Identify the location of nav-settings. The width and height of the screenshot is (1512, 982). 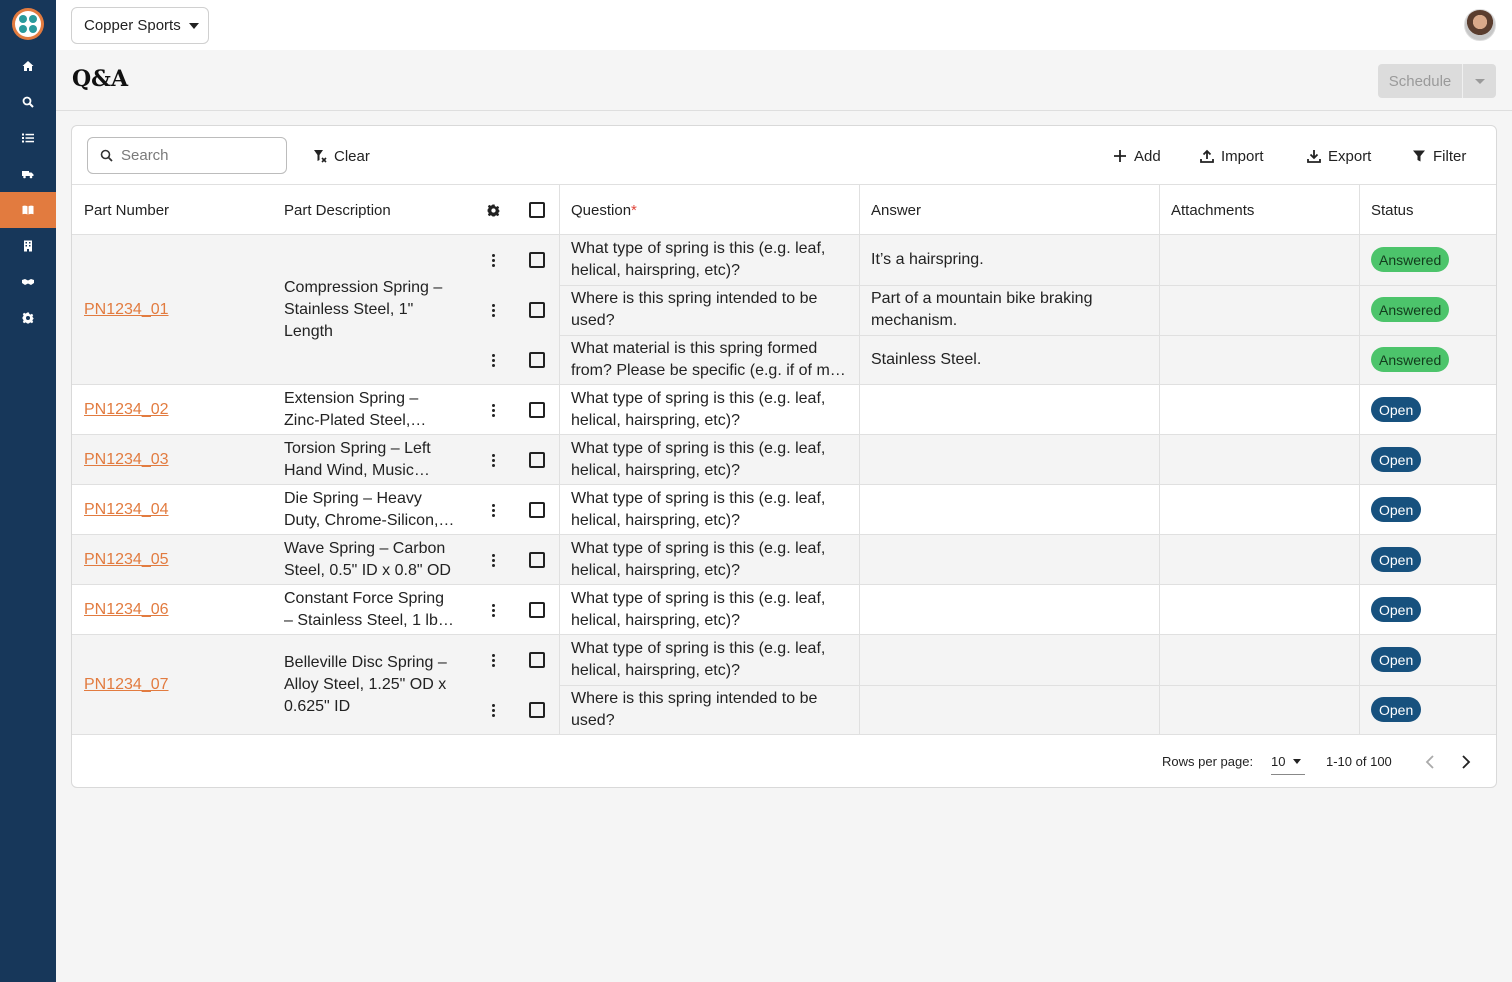
(28, 318).